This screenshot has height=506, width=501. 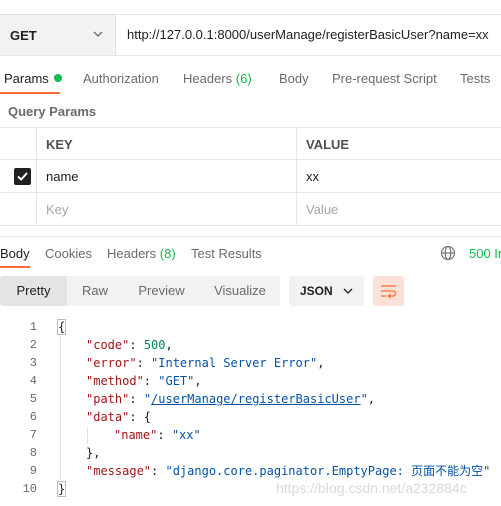 What do you see at coordinates (58, 35) in the screenshot?
I see `method-select: GET` at bounding box center [58, 35].